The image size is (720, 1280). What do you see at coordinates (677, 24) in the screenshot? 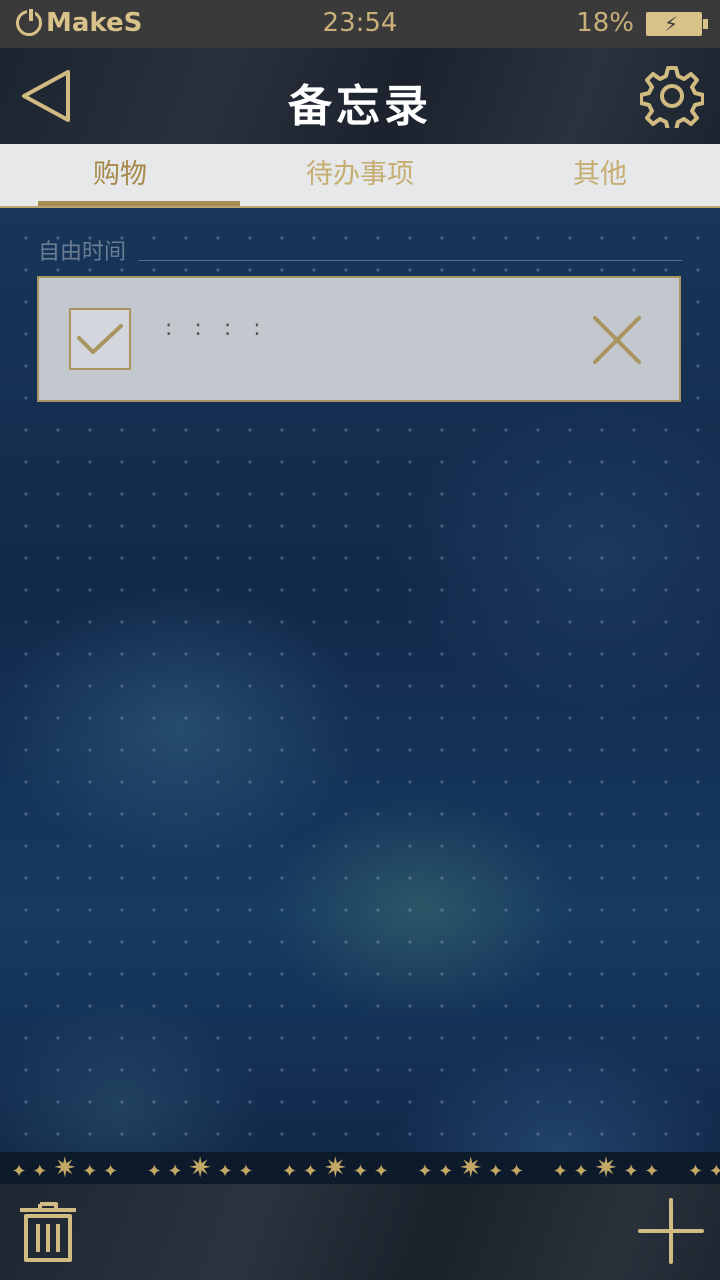
I see `battery-charging-icon: ⚡` at bounding box center [677, 24].